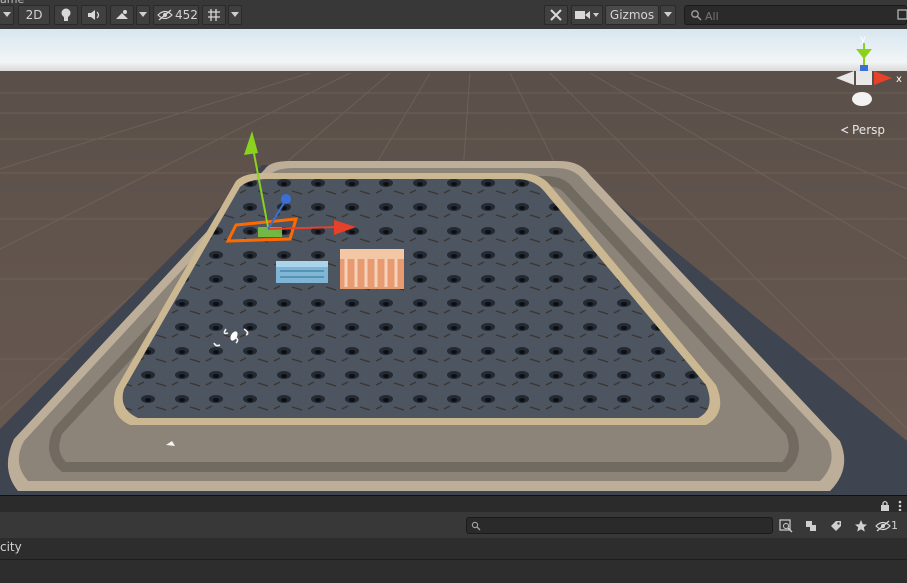  I want to click on tools-icon, so click(556, 15).